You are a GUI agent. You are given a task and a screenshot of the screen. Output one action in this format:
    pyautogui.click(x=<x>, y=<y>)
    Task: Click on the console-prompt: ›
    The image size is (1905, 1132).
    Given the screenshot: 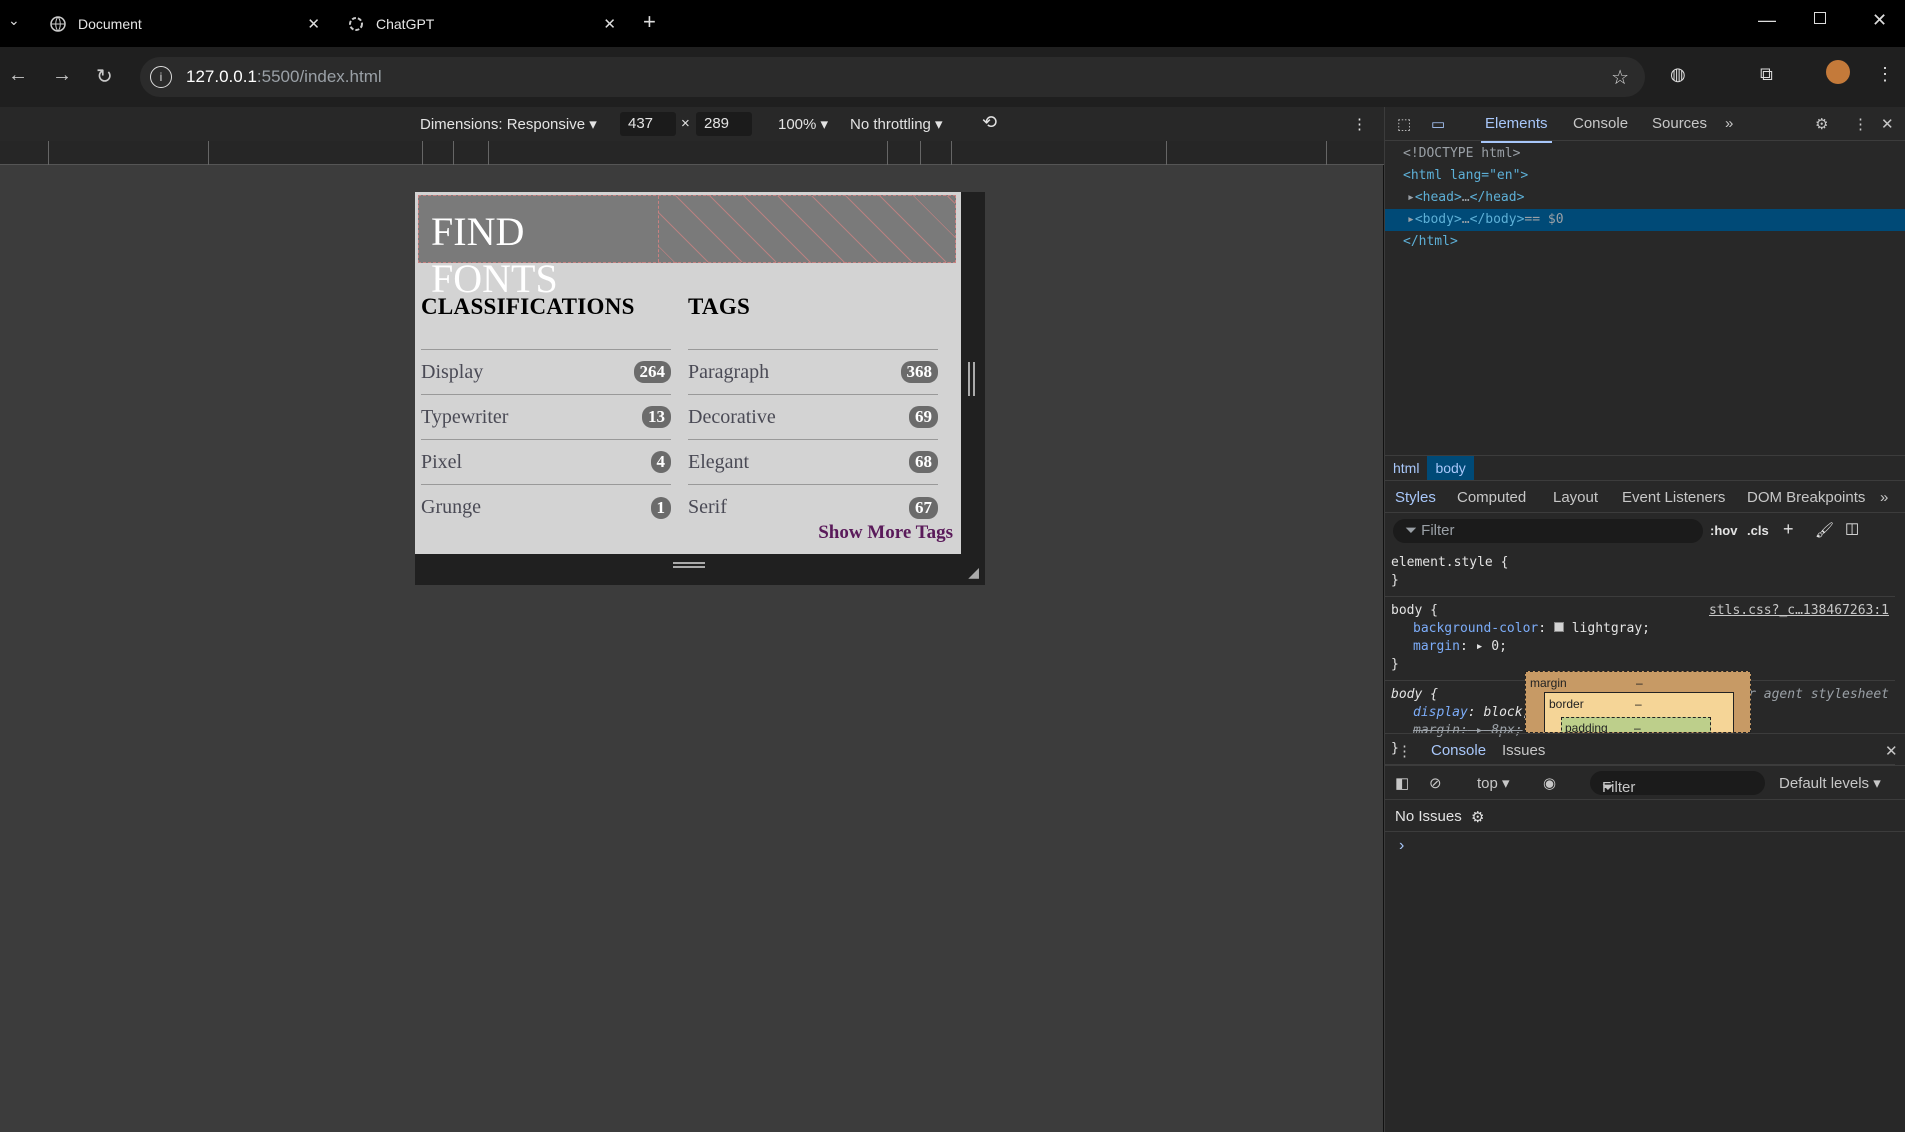 What is the action you would take?
    pyautogui.click(x=1645, y=846)
    